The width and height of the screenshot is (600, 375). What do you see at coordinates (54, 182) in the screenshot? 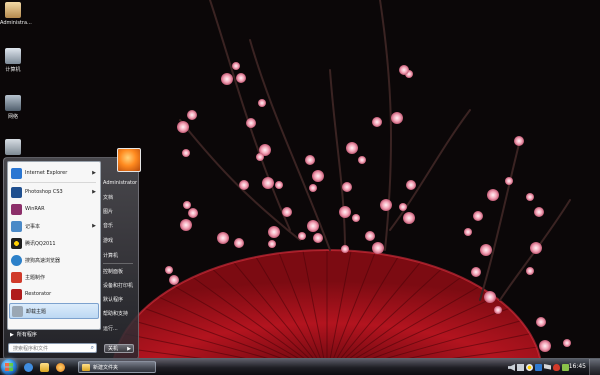
I see `pinned-separator` at bounding box center [54, 182].